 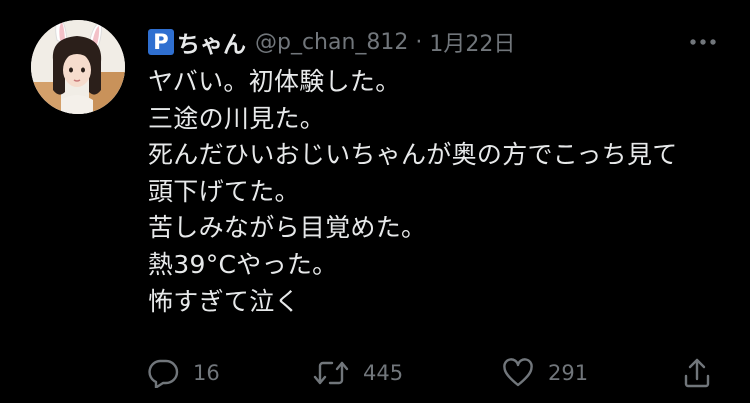 What do you see at coordinates (287, 228) in the screenshot?
I see `tweet-line: 苦しみながら目覚めた。` at bounding box center [287, 228].